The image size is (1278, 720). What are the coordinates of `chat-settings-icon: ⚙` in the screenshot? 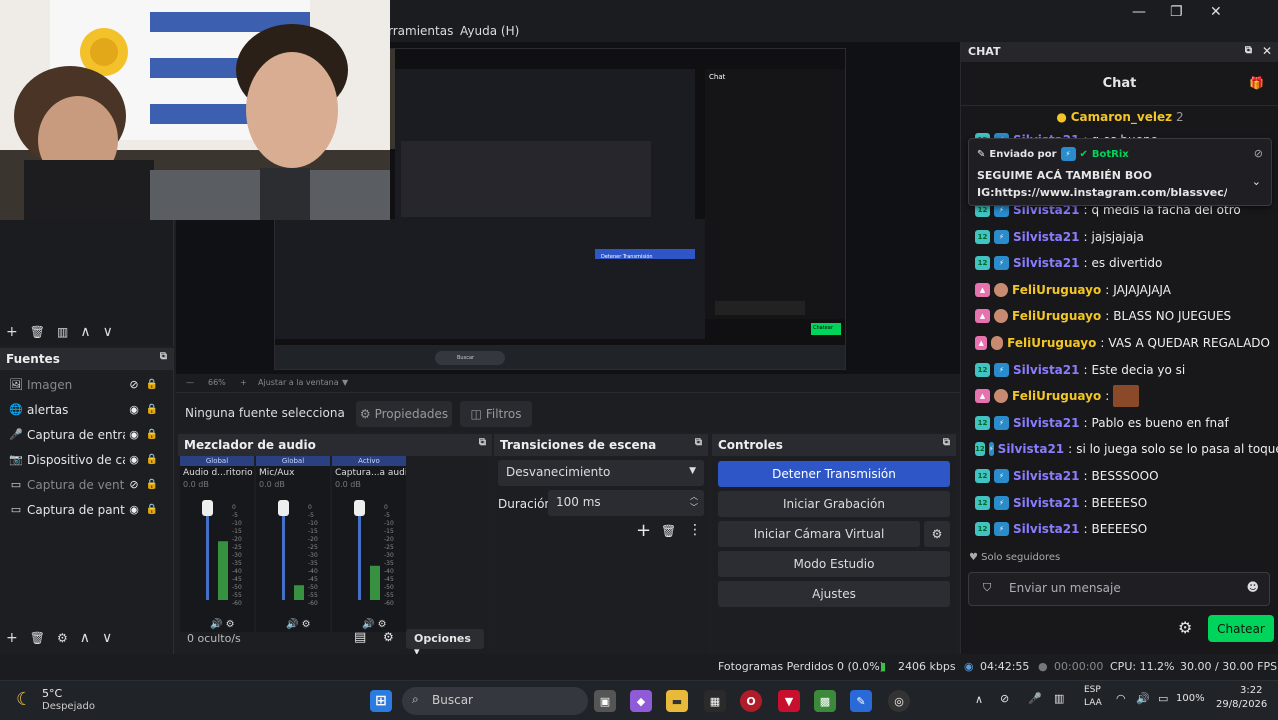 It's located at (1185, 627).